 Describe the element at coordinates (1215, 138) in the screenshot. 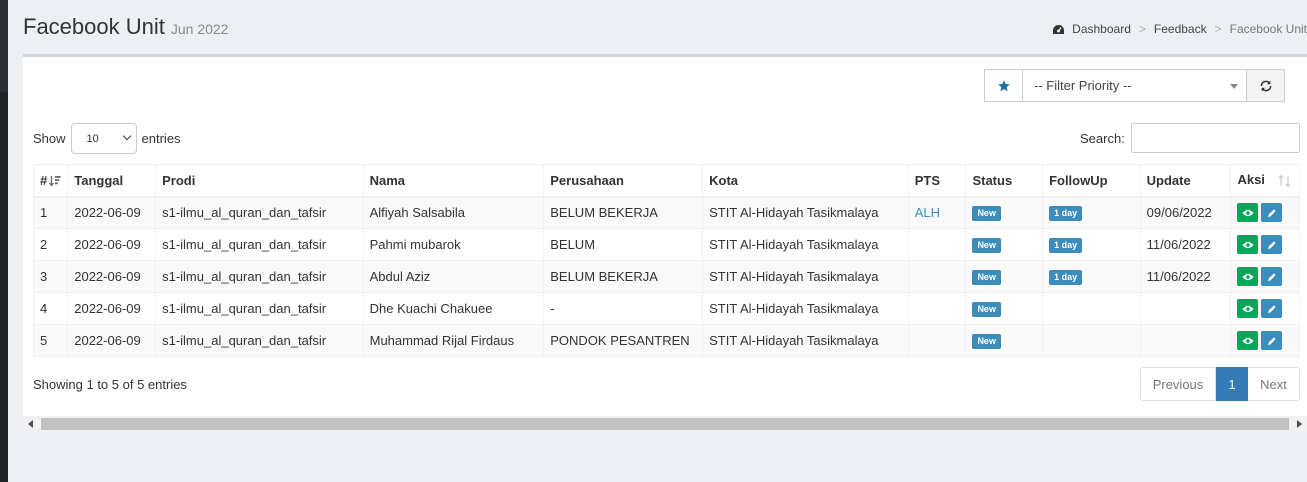

I see `search-input` at that location.